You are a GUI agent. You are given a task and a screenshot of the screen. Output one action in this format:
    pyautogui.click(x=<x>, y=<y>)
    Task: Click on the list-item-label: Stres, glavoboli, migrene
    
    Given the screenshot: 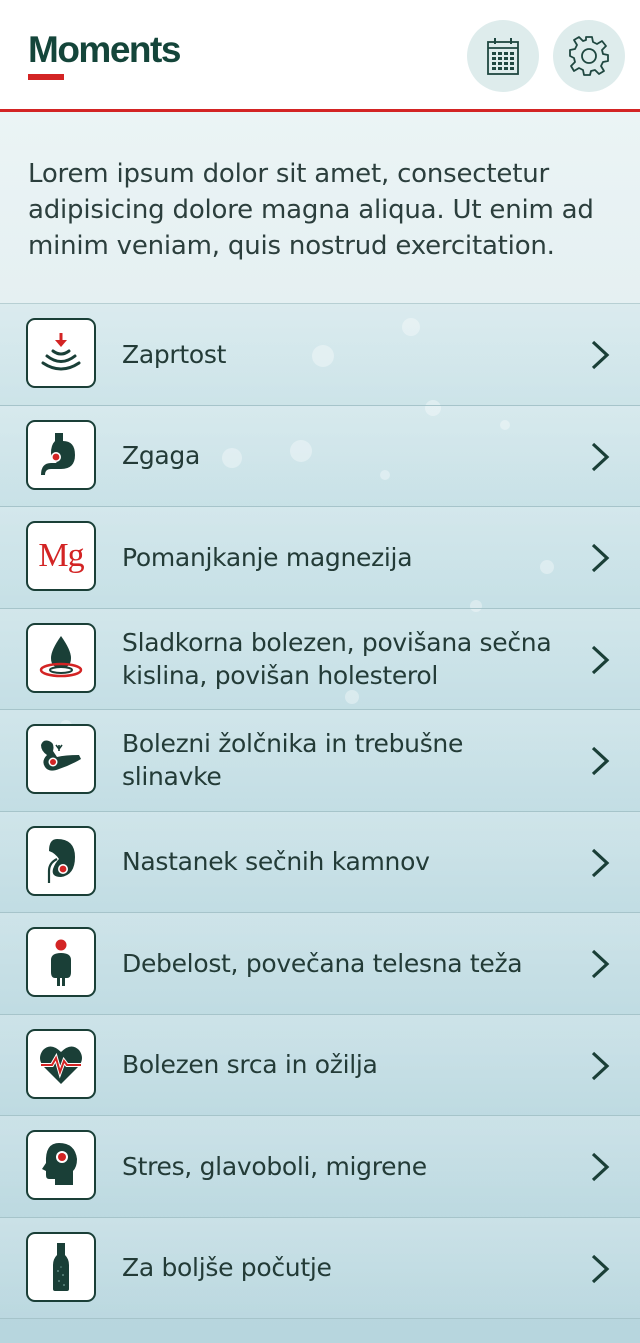 What is the action you would take?
    pyautogui.click(x=274, y=1166)
    